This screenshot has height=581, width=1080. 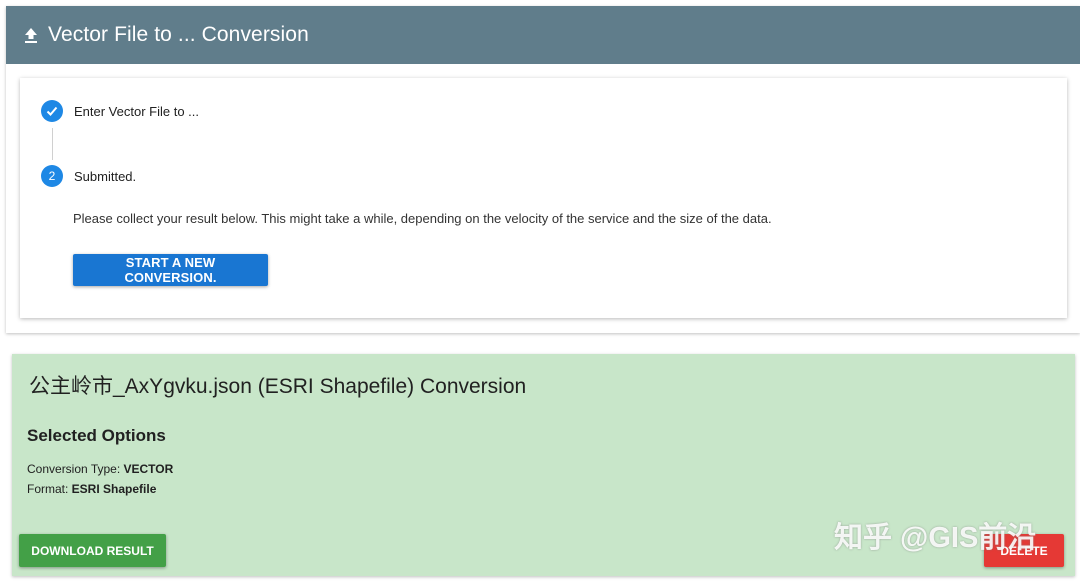 I want to click on watermark: 知乎 @GIS前沿, so click(x=935, y=538).